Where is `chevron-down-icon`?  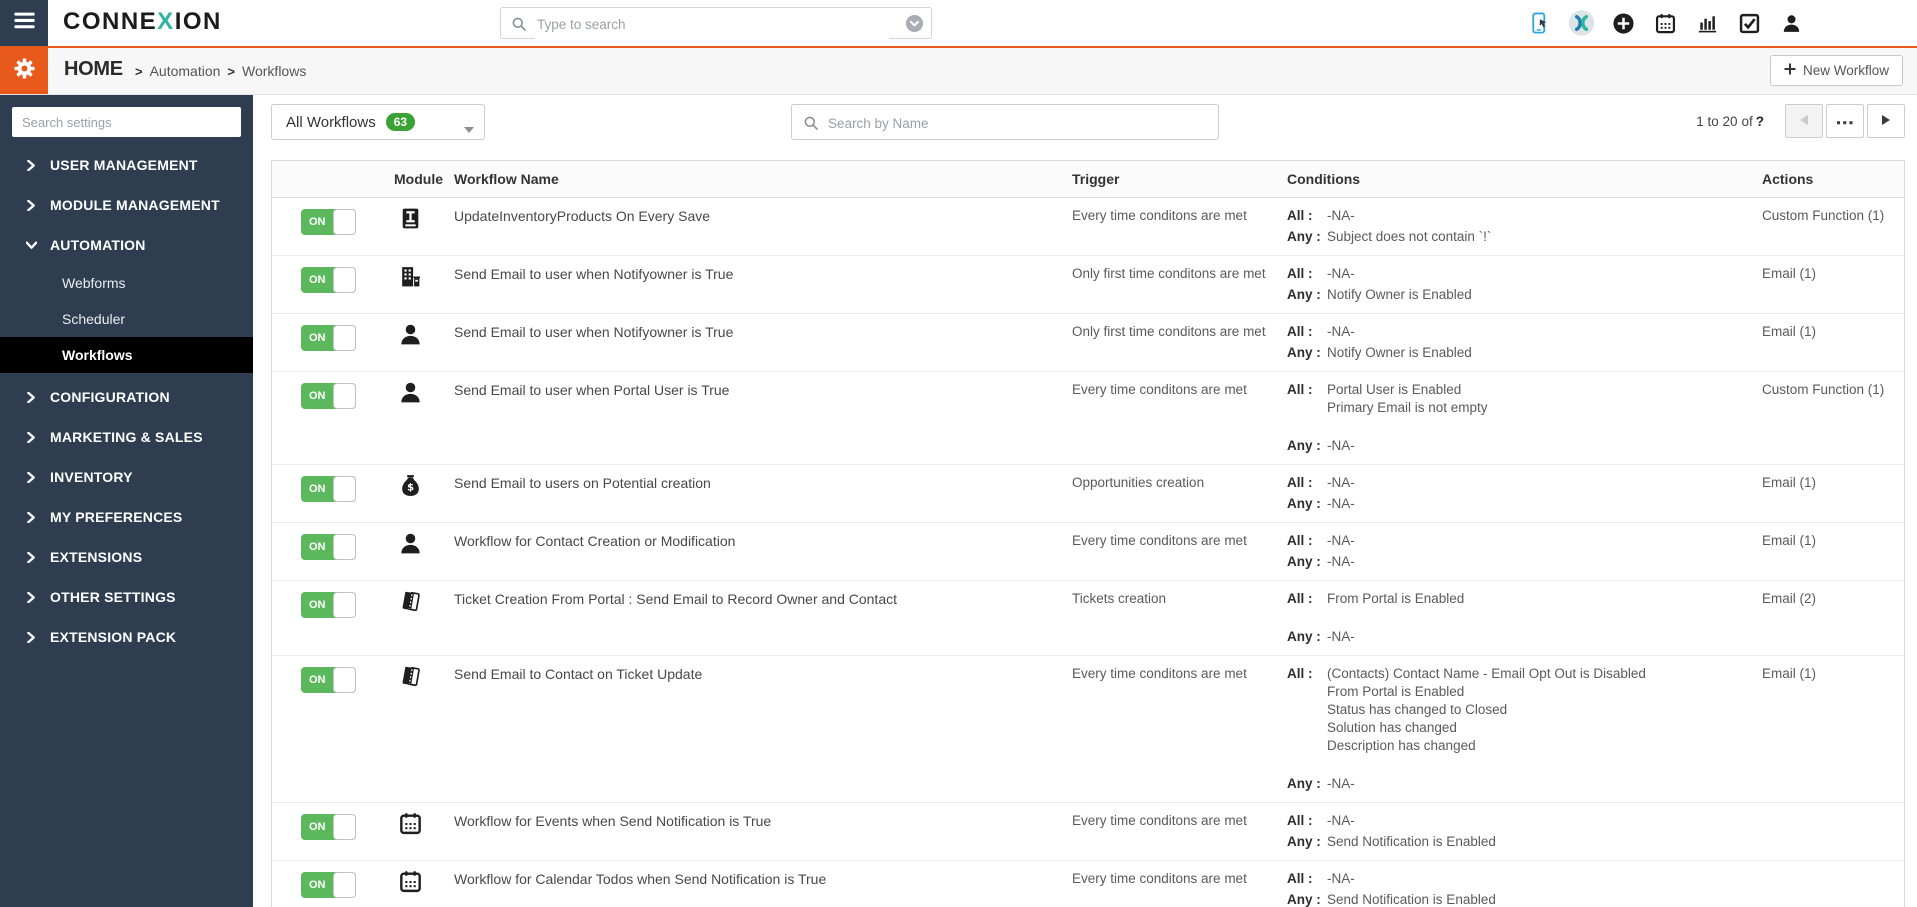
chevron-down-icon is located at coordinates (31, 245).